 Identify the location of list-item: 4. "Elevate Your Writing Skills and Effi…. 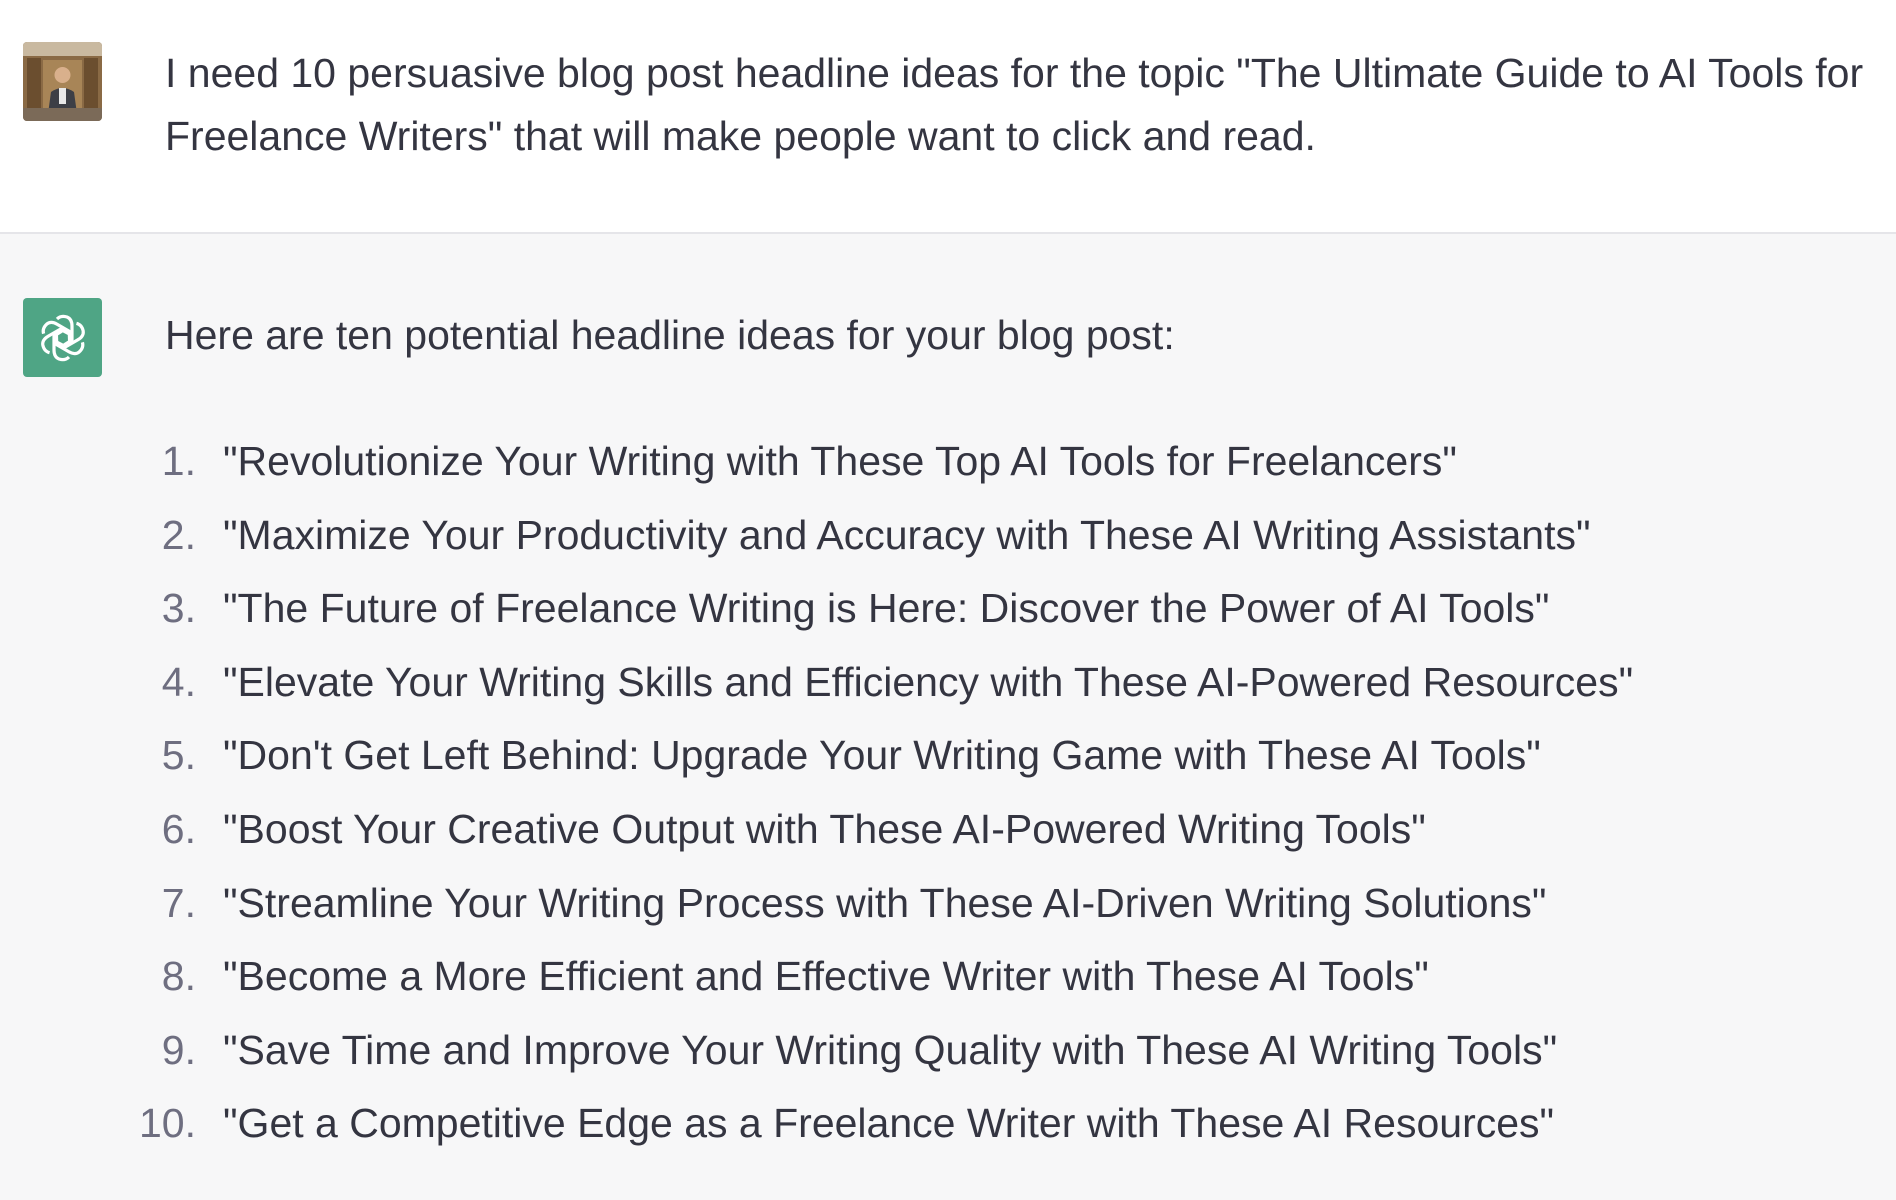
(948, 688).